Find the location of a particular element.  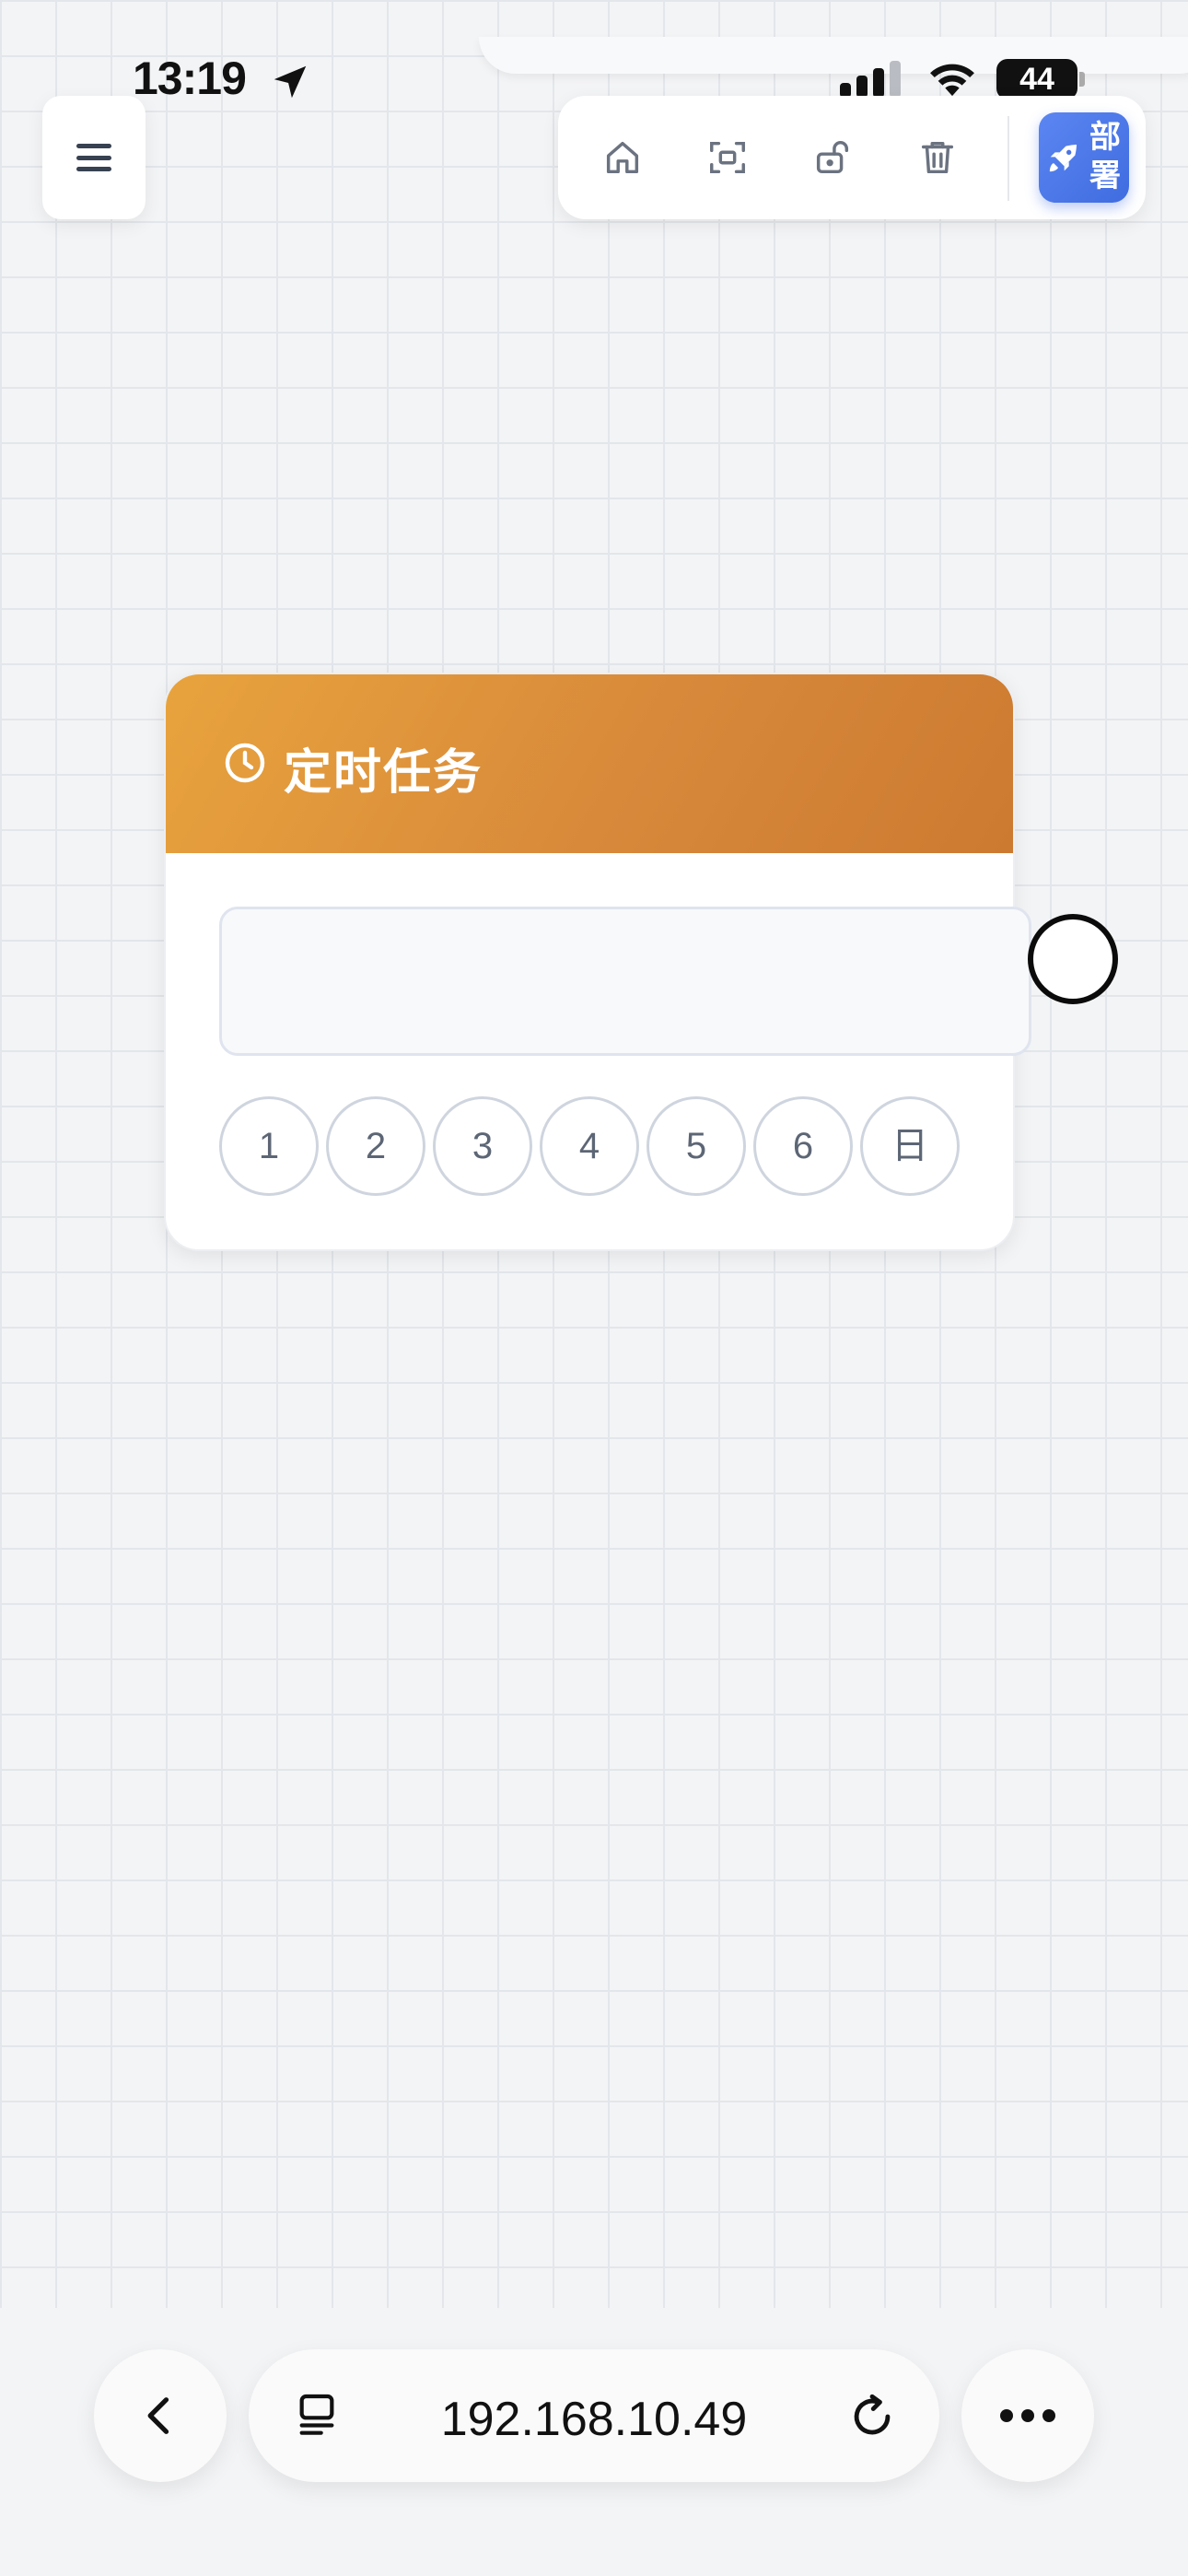

fit-view-button is located at coordinates (727, 157).